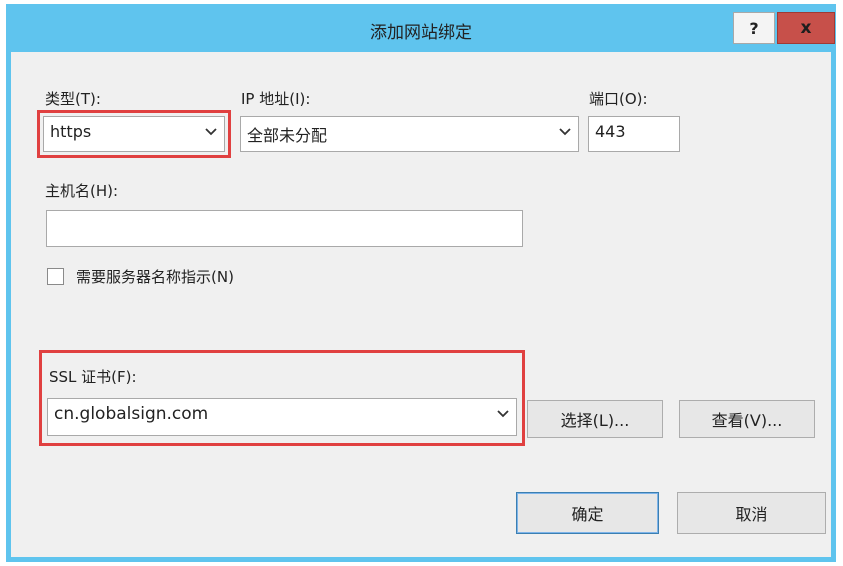  What do you see at coordinates (282, 398) in the screenshot?
I see `ssl-highlight-box` at bounding box center [282, 398].